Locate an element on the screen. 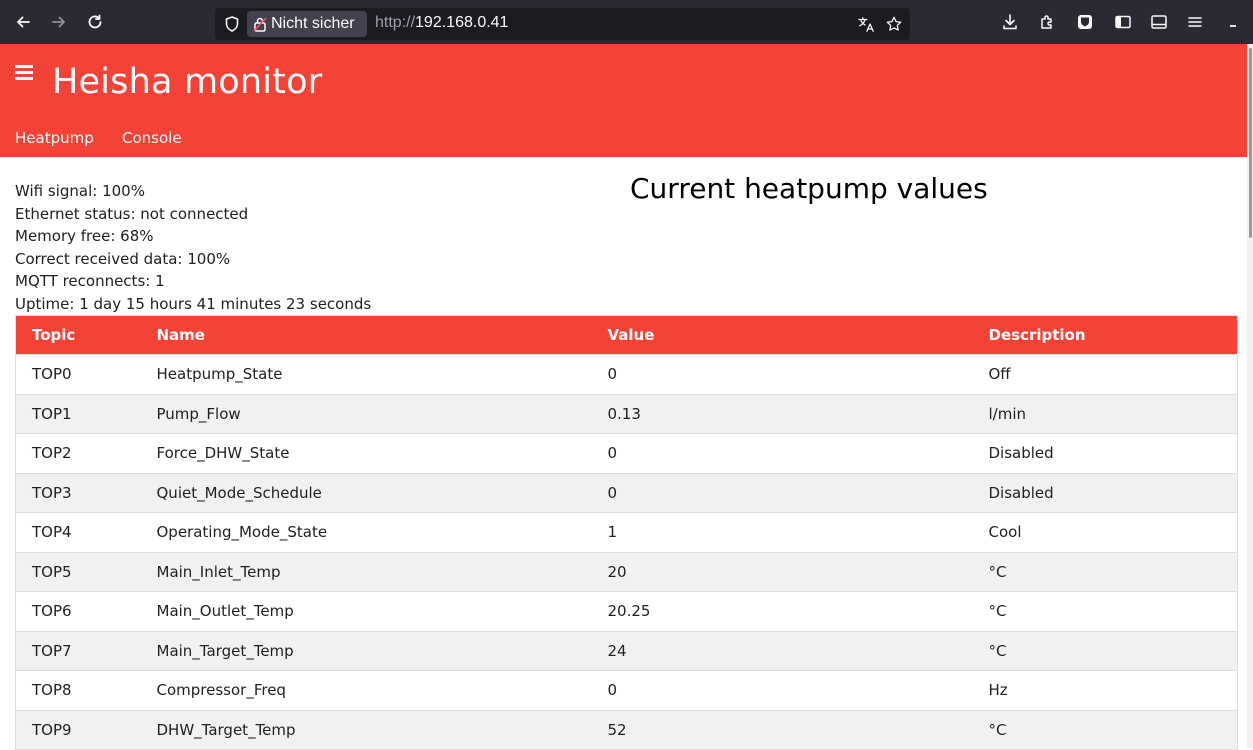  cell-value: 0.13 is located at coordinates (782, 414).